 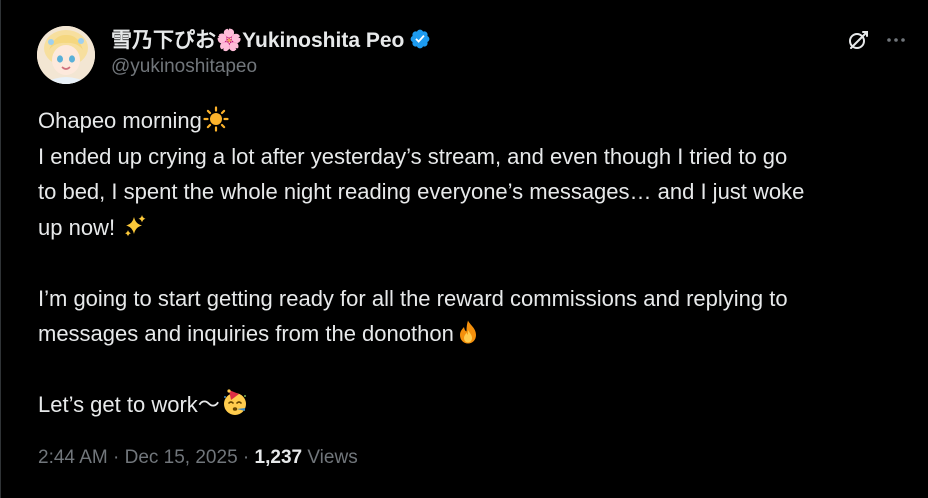 I want to click on flower-emoji: 🌸, so click(x=229, y=40).